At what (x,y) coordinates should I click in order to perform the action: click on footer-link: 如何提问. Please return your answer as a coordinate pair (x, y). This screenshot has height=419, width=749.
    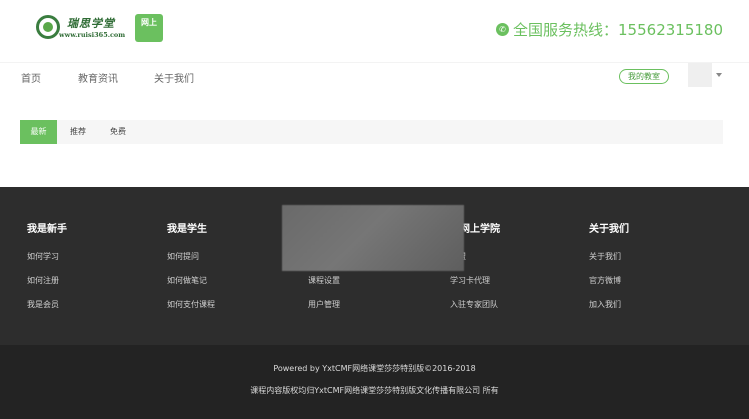
    Looking at the image, I should click on (183, 256).